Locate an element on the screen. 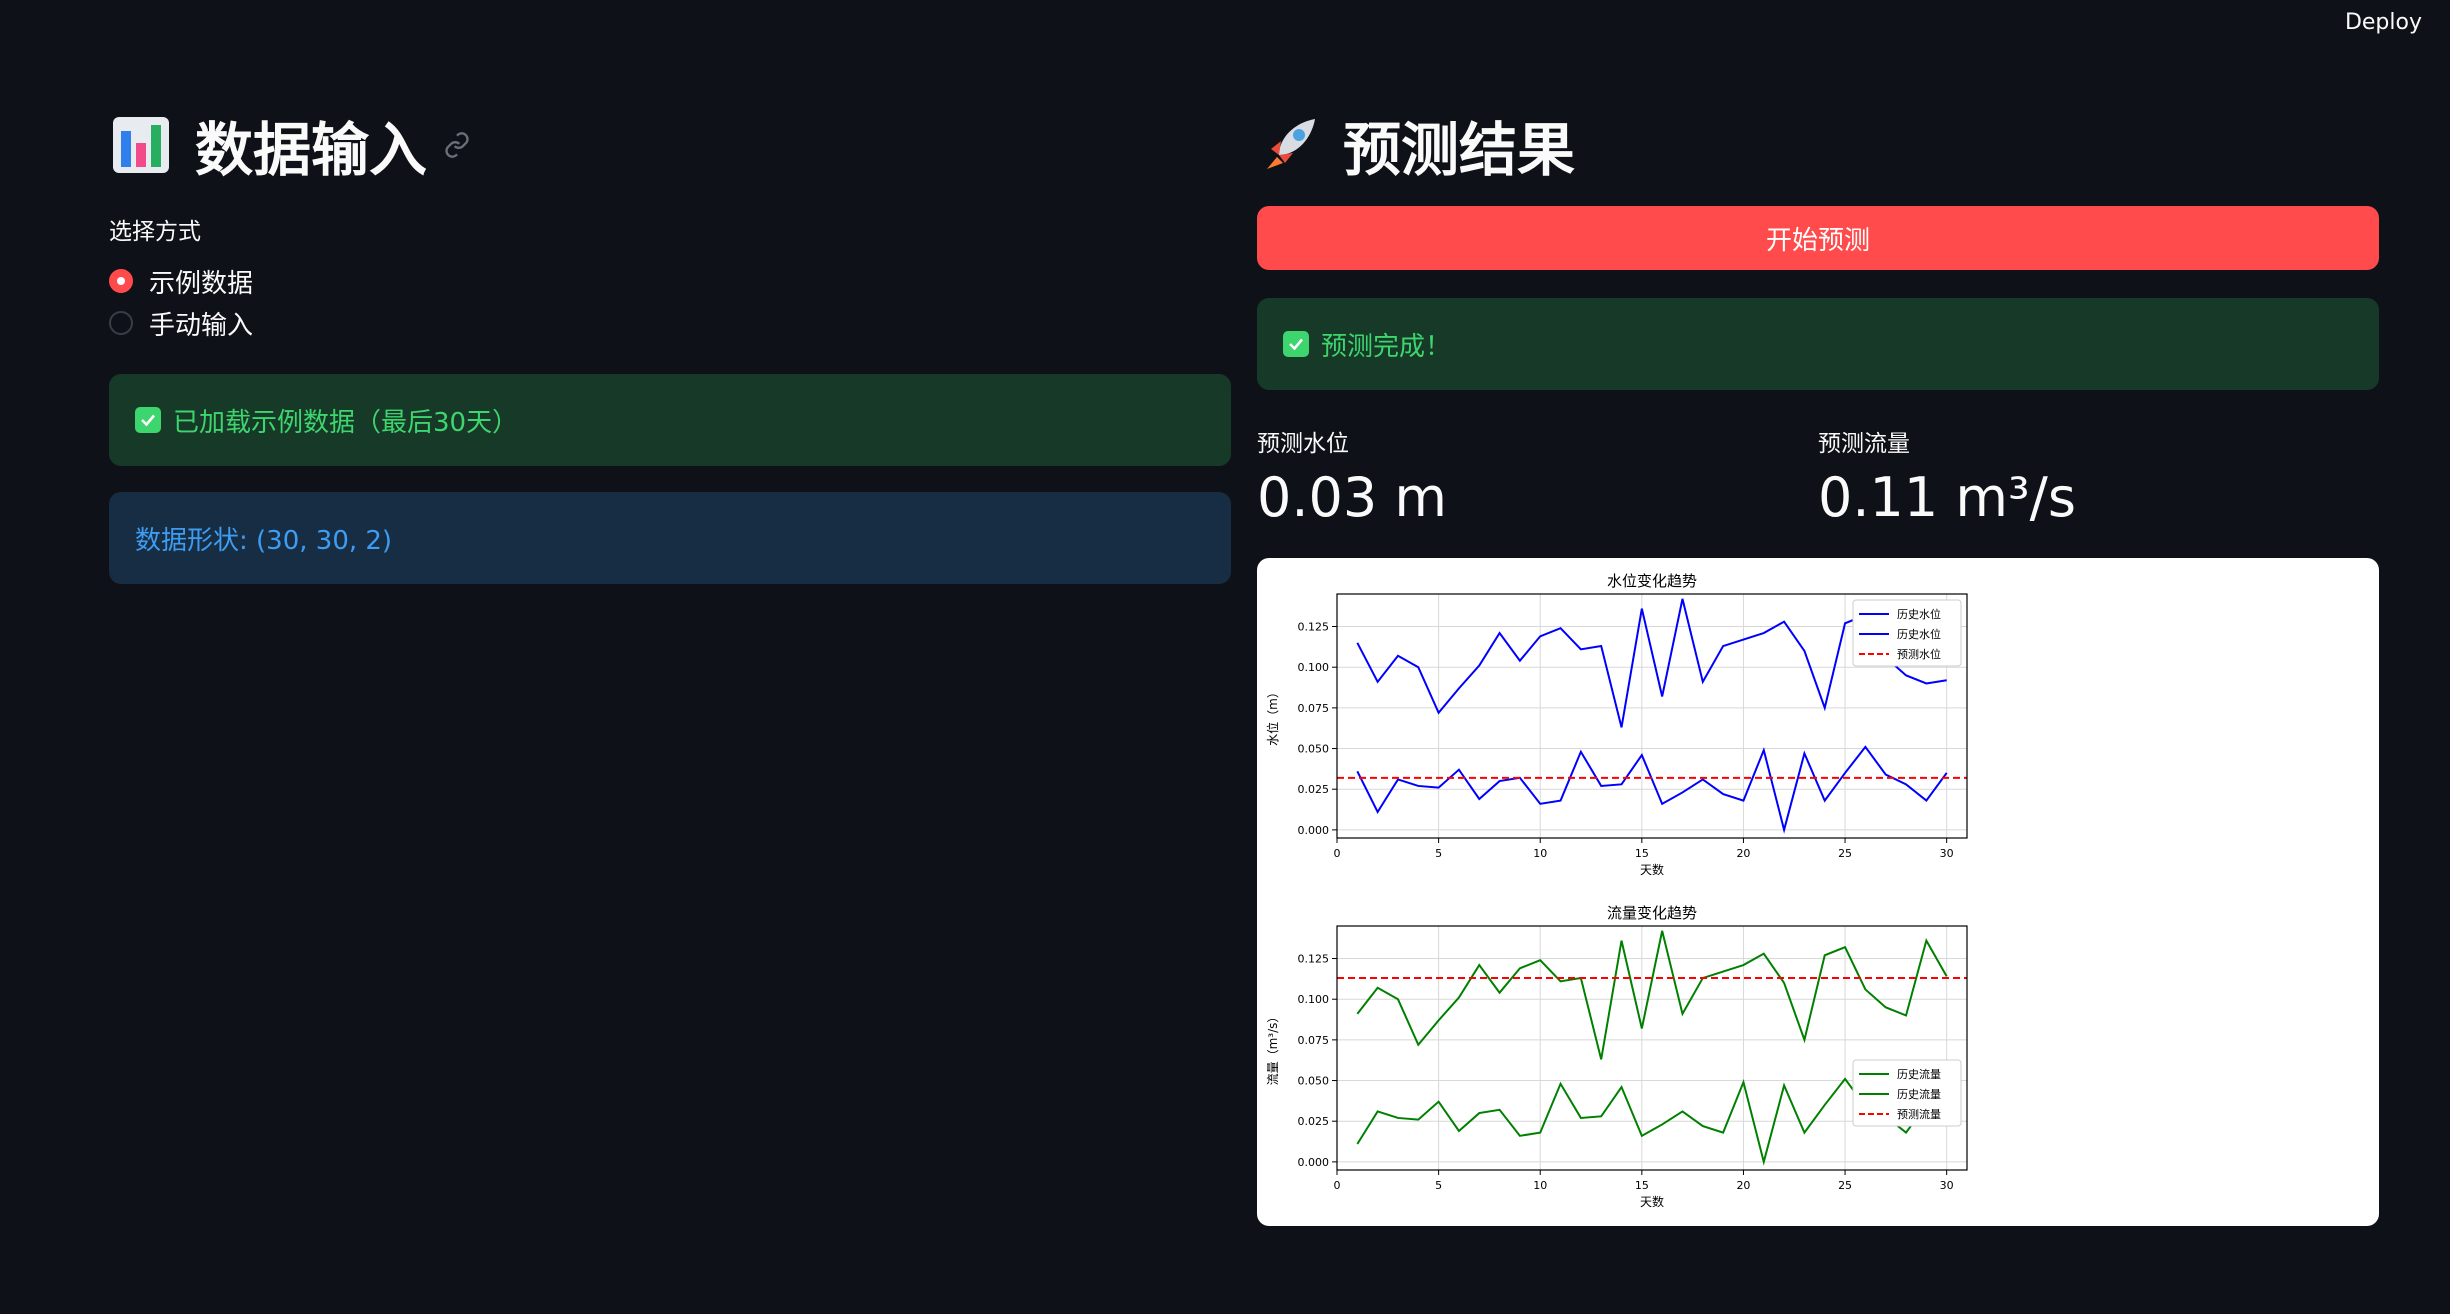  legend-label: 预测水位 is located at coordinates (1919, 654).